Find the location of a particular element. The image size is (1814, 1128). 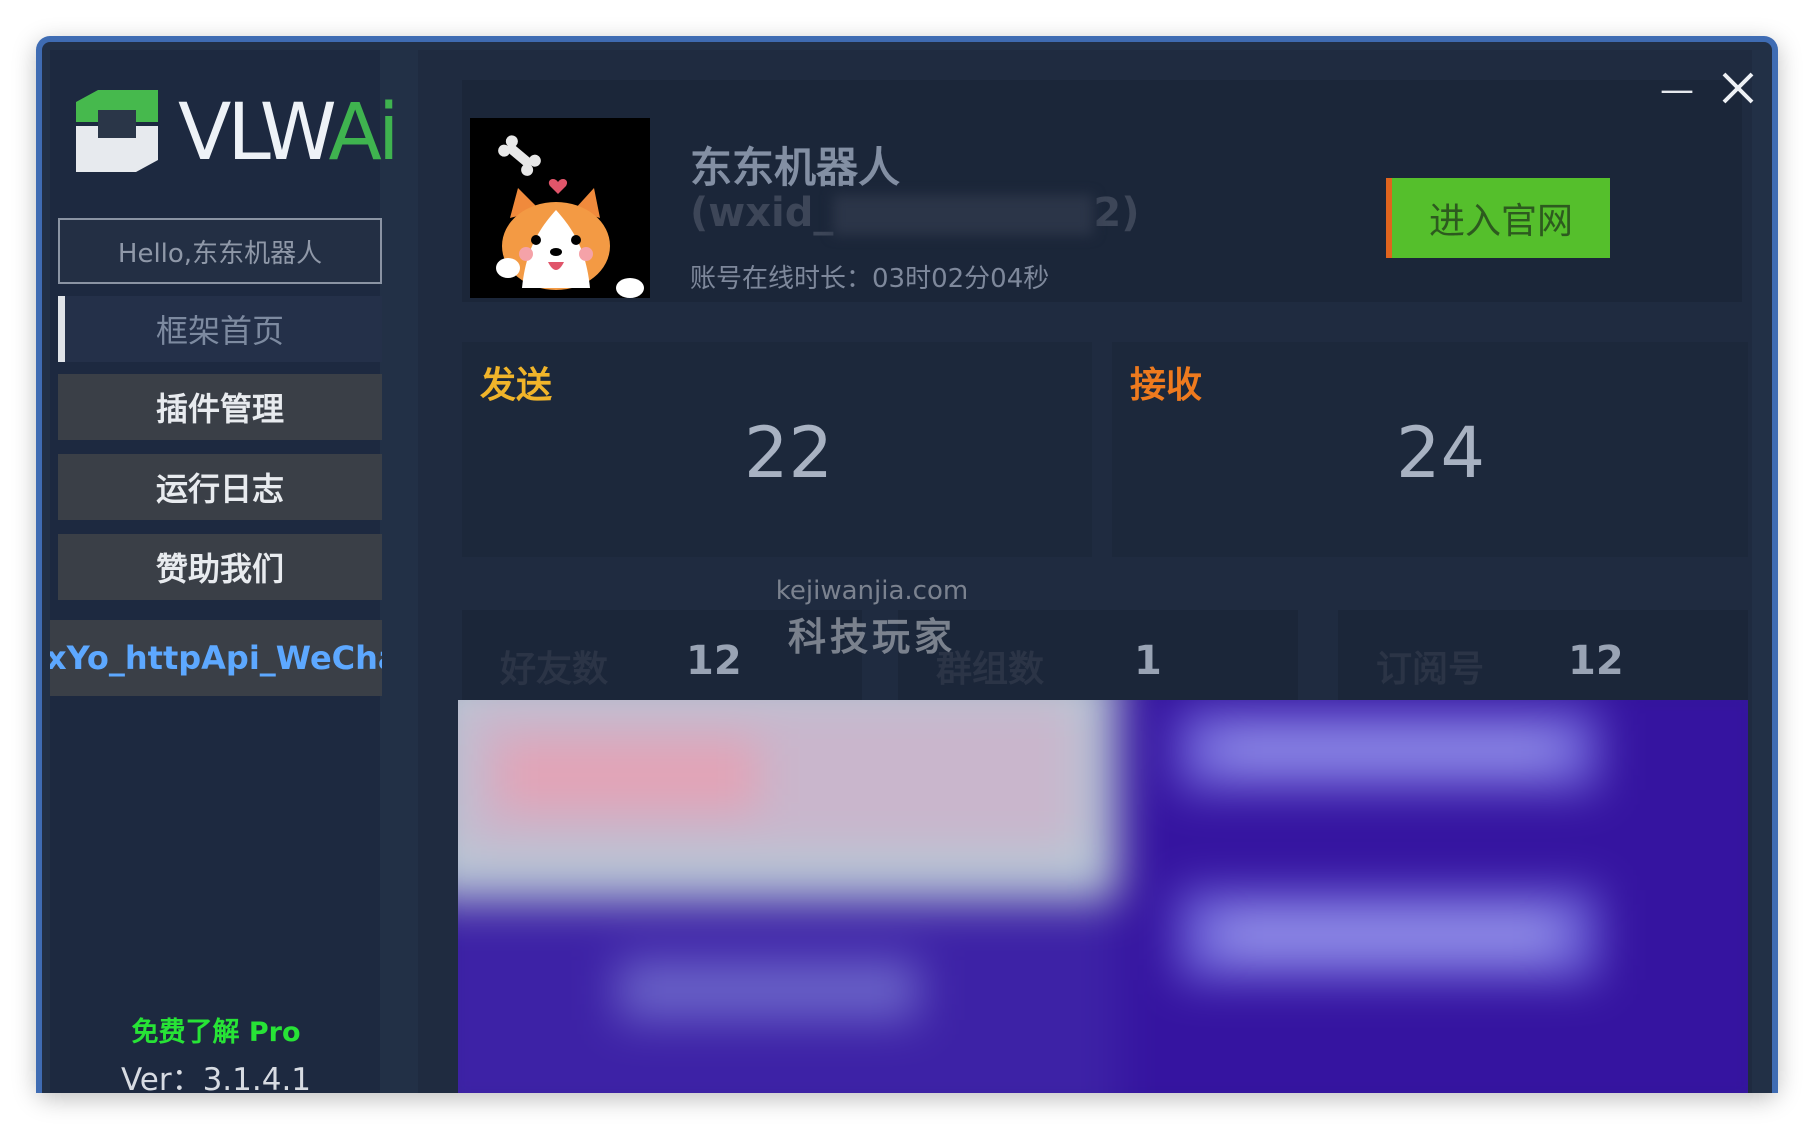

logo-text: VLWAi is located at coordinates (289, 133).